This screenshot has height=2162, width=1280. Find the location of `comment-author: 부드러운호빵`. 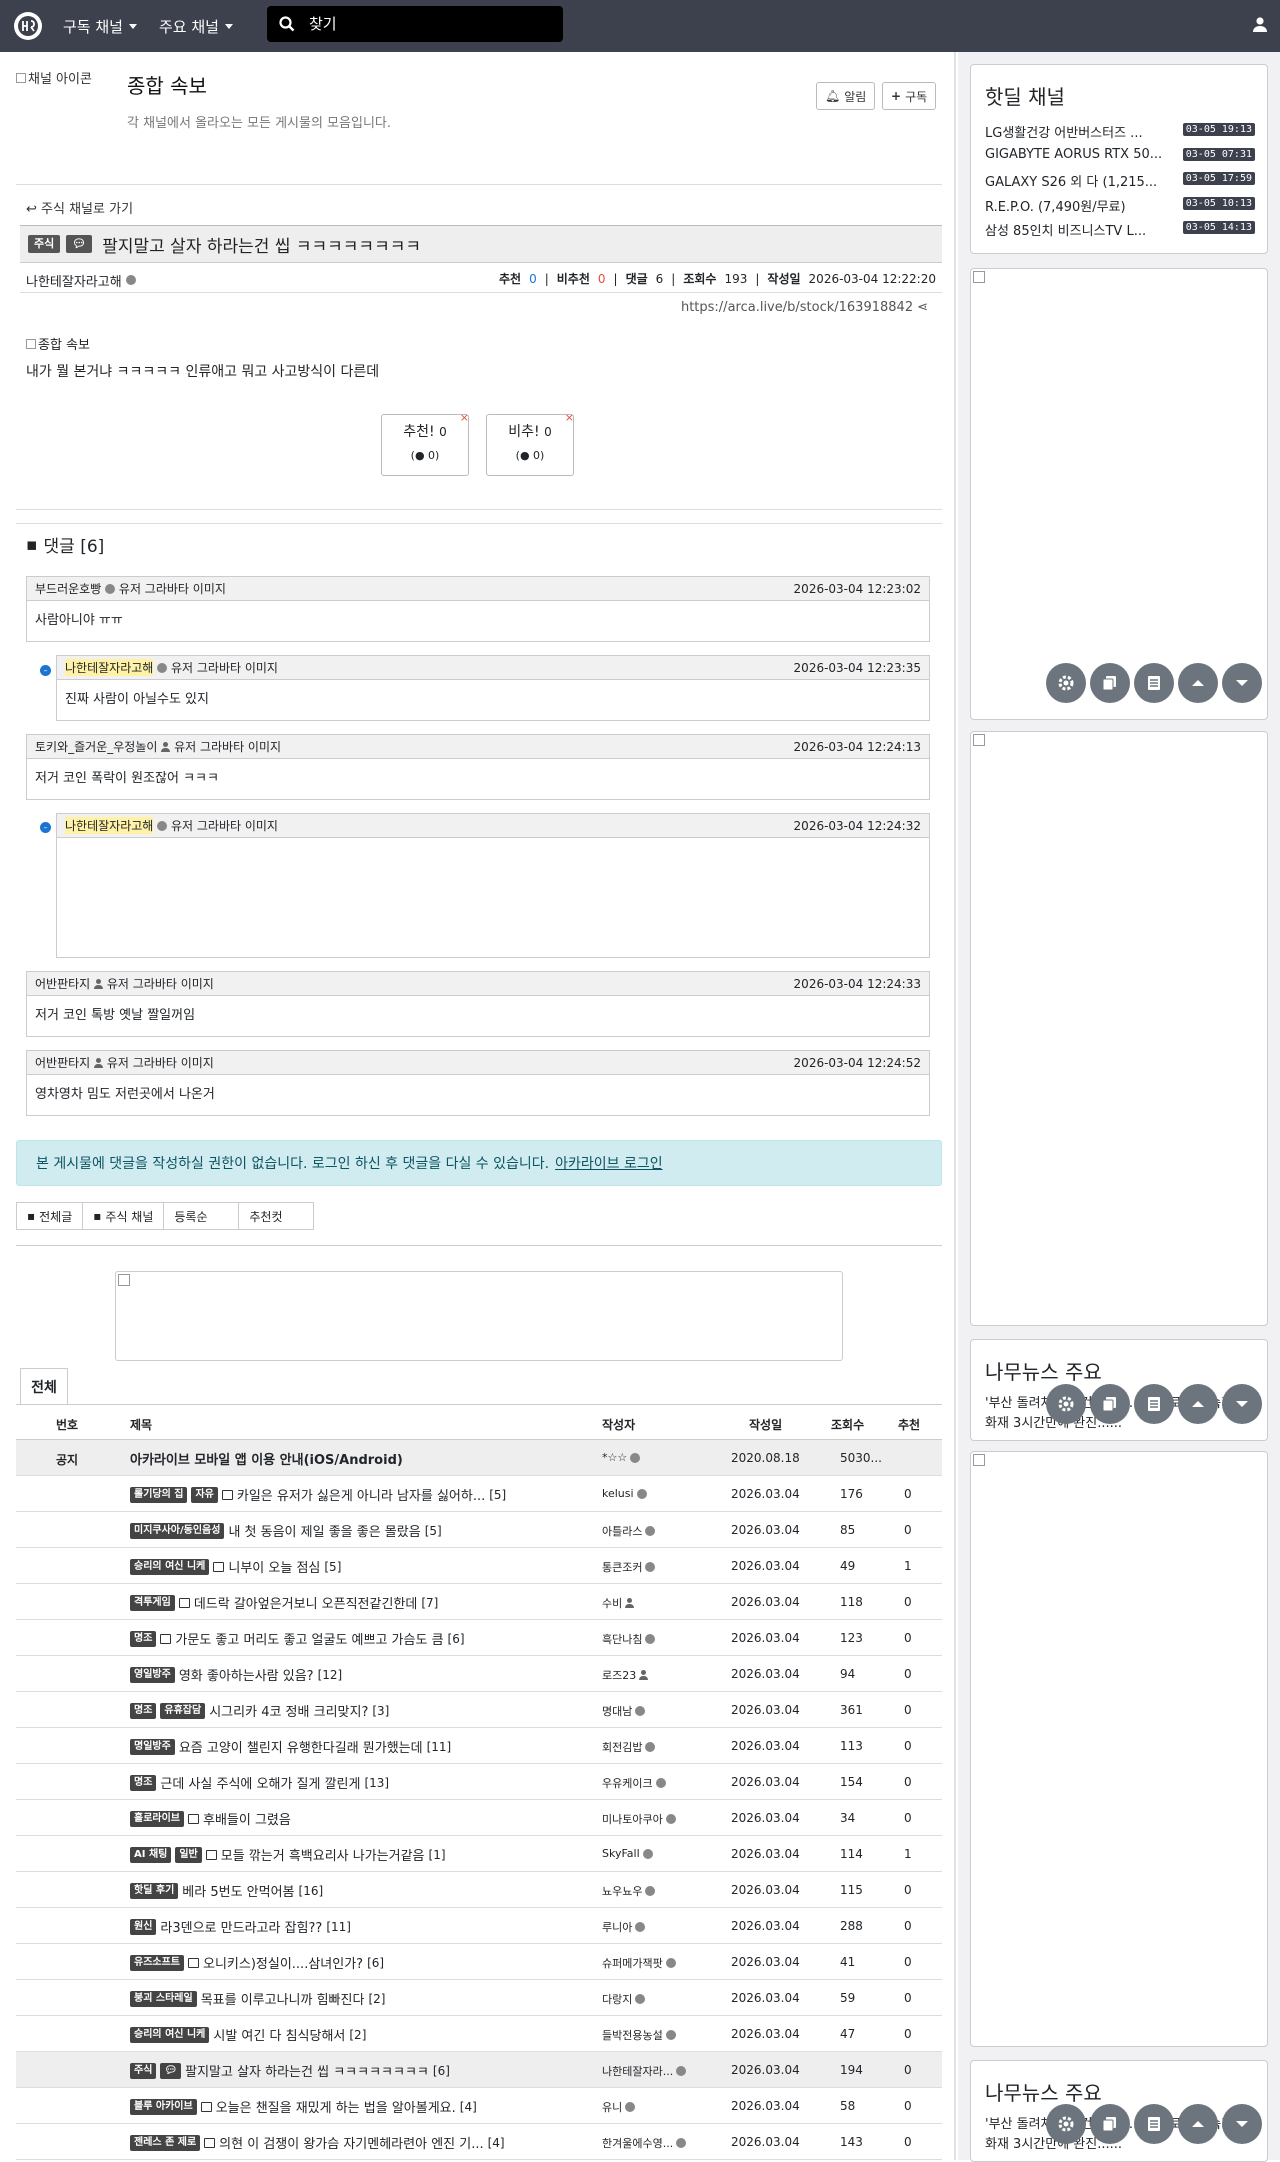

comment-author: 부드러운호빵 is located at coordinates (68, 588).